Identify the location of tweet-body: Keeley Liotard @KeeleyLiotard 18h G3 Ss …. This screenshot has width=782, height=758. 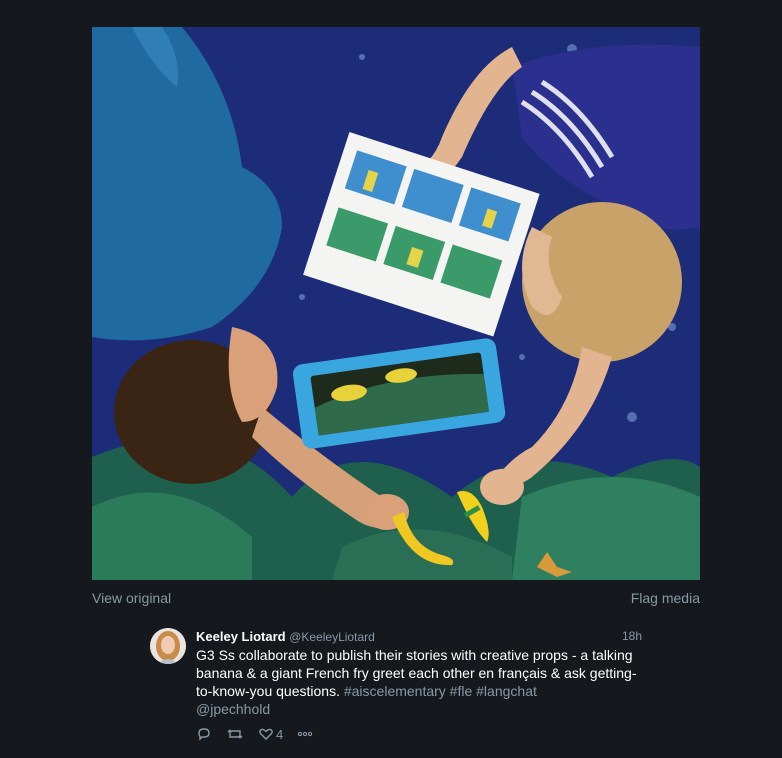
(419, 685).